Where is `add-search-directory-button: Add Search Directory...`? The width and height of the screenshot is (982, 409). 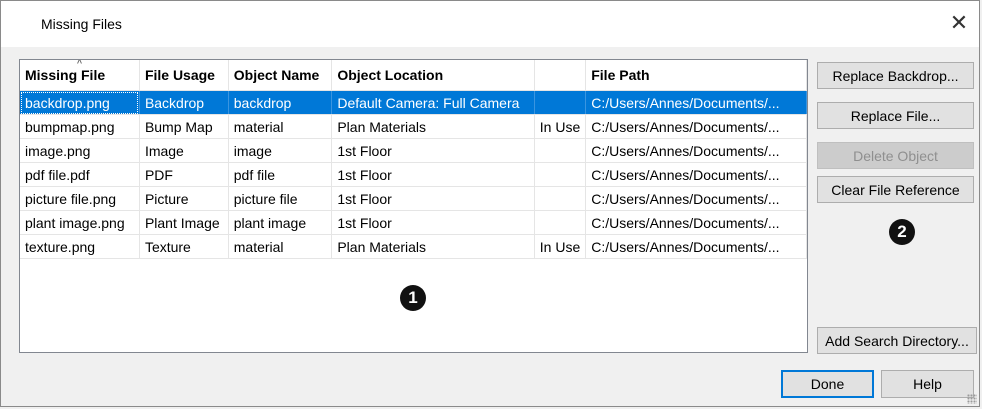 add-search-directory-button: Add Search Directory... is located at coordinates (897, 340).